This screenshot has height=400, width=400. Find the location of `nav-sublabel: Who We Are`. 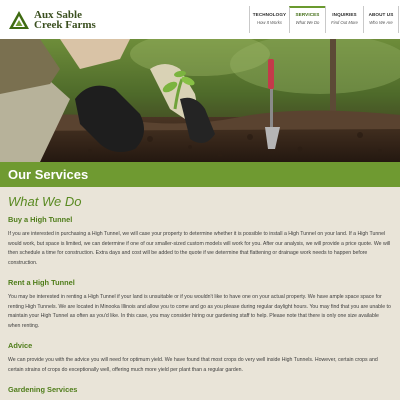

nav-sublabel: Who We Are is located at coordinates (381, 22).